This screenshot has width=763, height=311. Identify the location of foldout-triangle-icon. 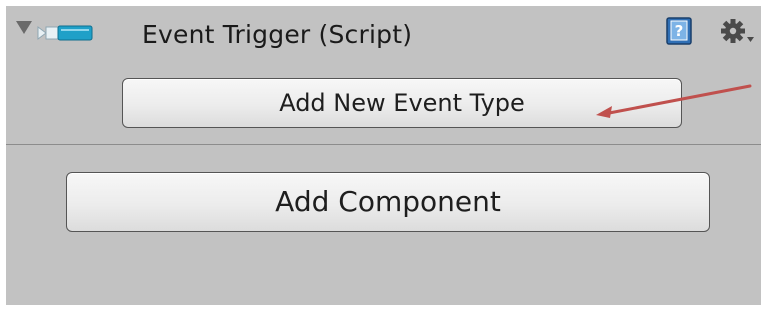
(24, 27).